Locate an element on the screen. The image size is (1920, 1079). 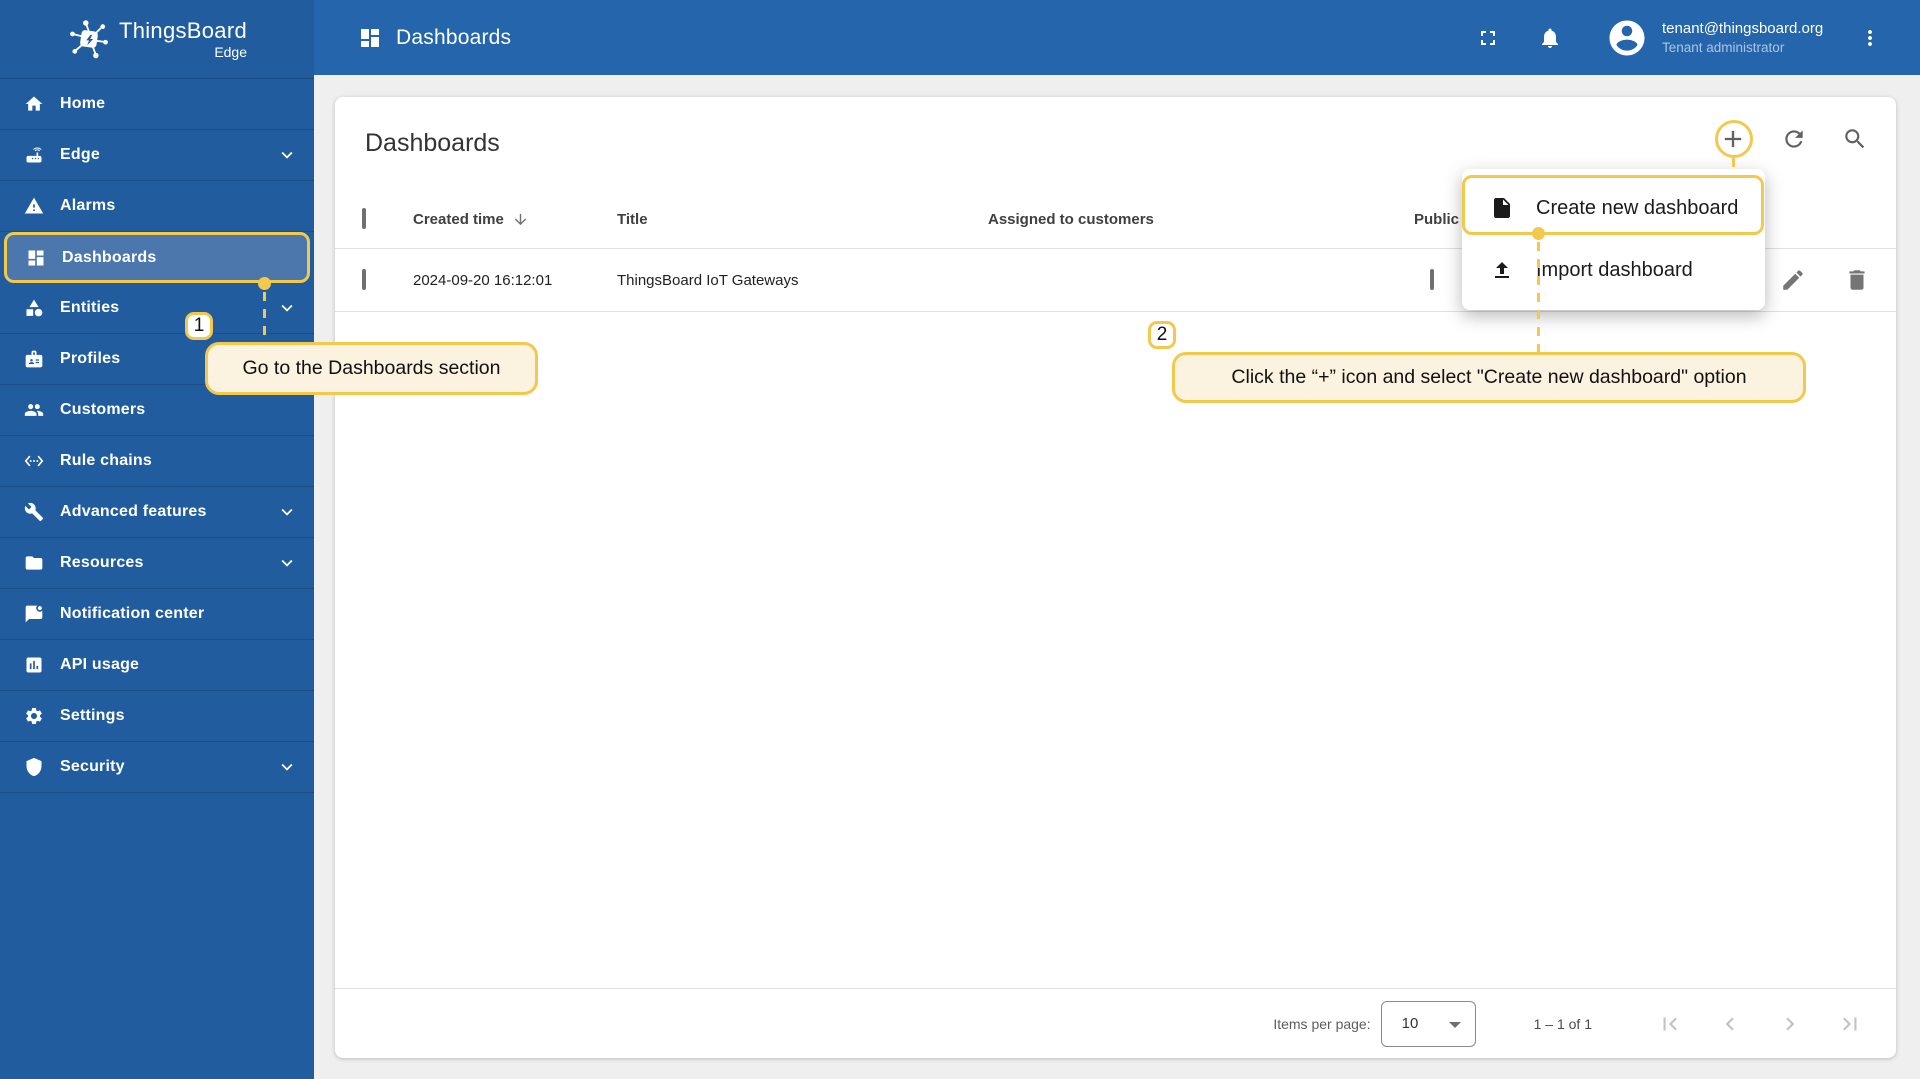
first-page-icon is located at coordinates (1670, 1023).